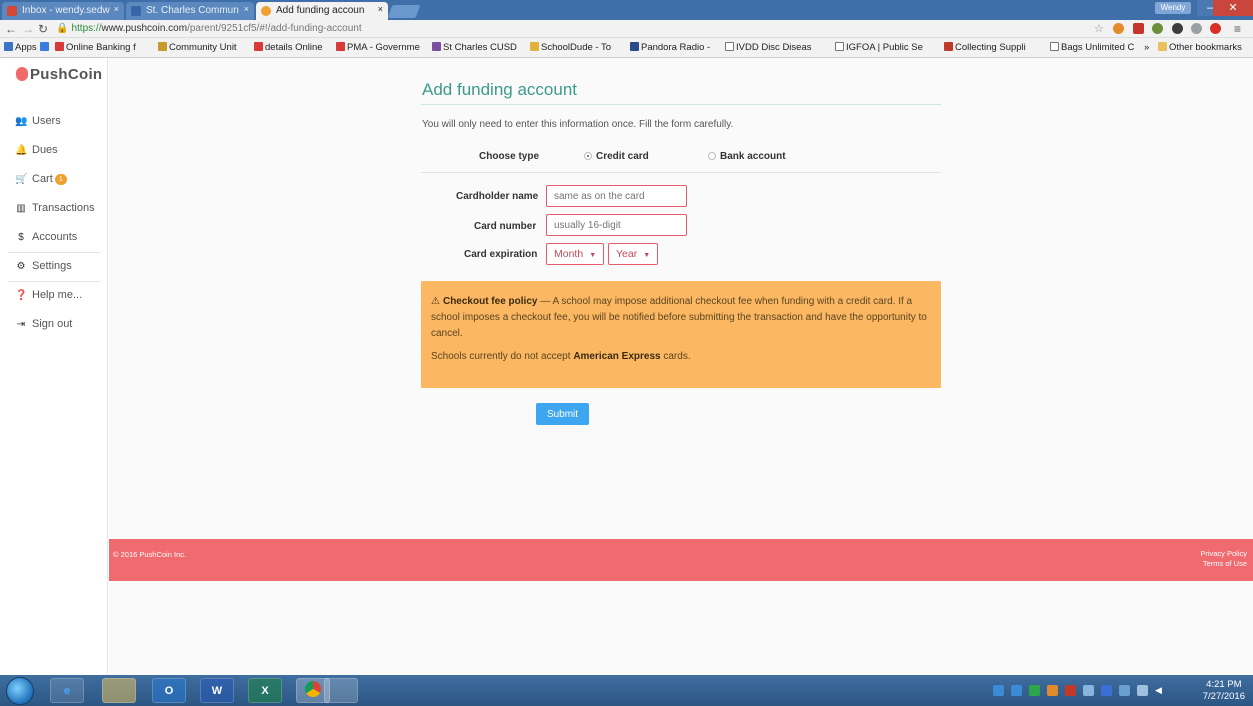  What do you see at coordinates (197, 47) in the screenshot?
I see `bookmark-item: Community Unit` at bounding box center [197, 47].